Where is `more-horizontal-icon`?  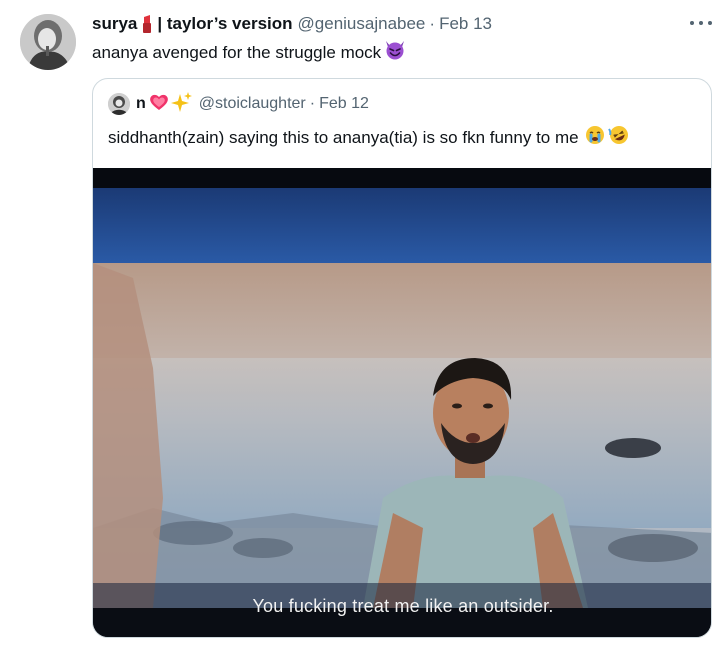
more-horizontal-icon is located at coordinates (701, 23).